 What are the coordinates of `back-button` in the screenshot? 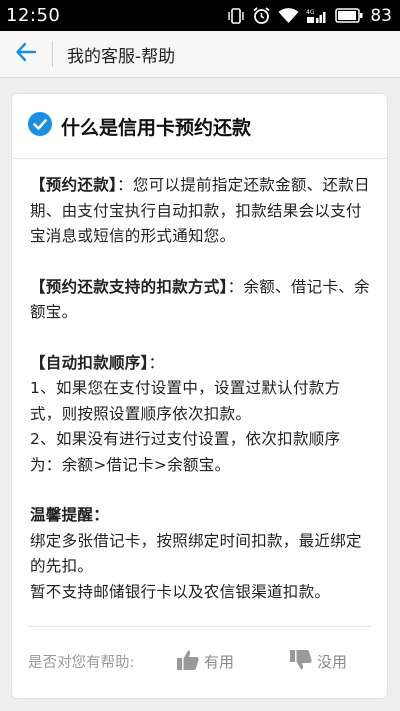 It's located at (26, 54).